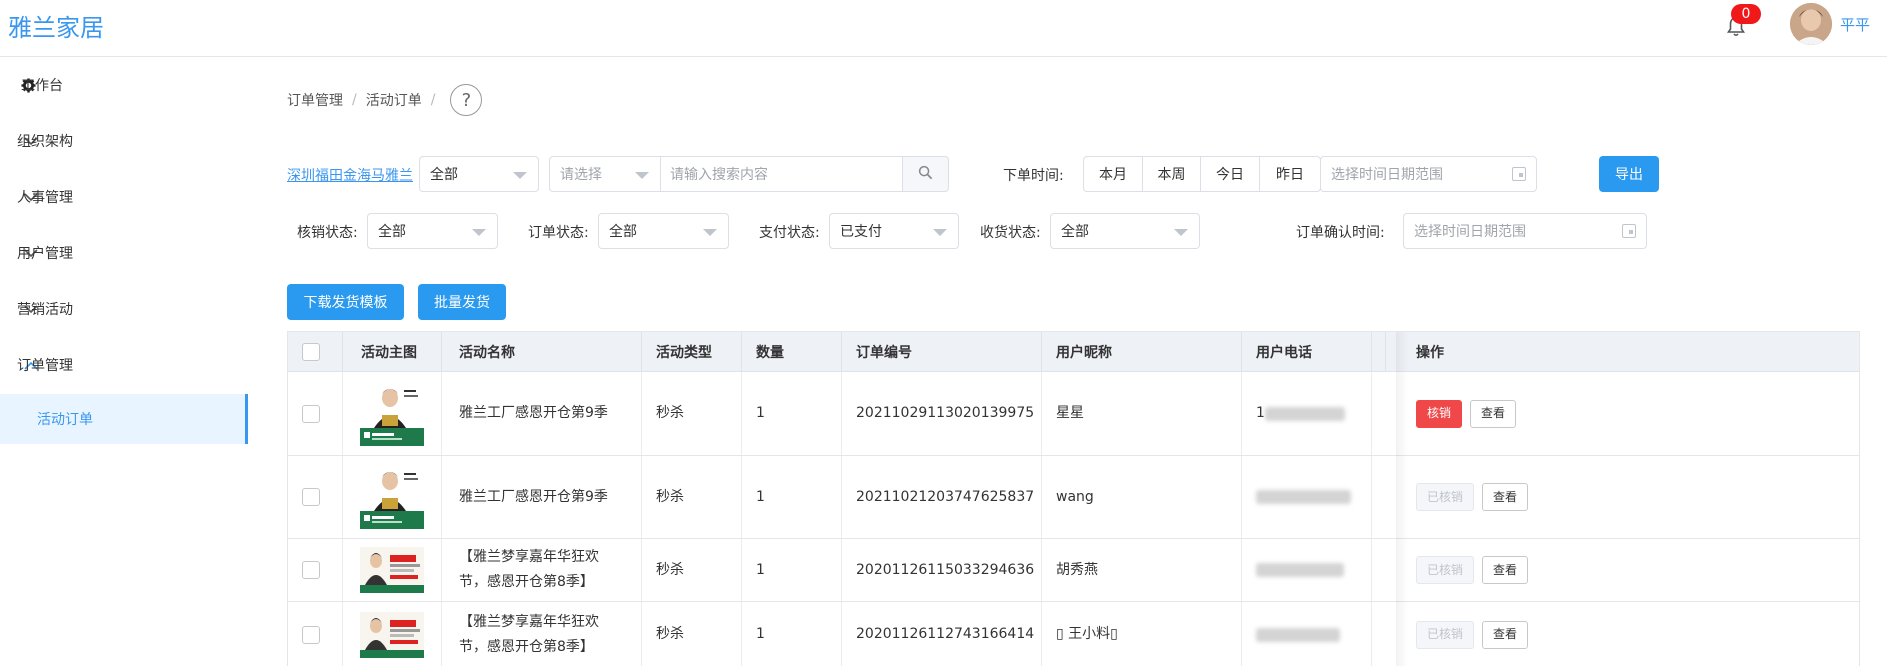 Image resolution: width=1887 pixels, height=666 pixels. What do you see at coordinates (124, 365) in the screenshot?
I see `sidebar-item-orders: 订单管理` at bounding box center [124, 365].